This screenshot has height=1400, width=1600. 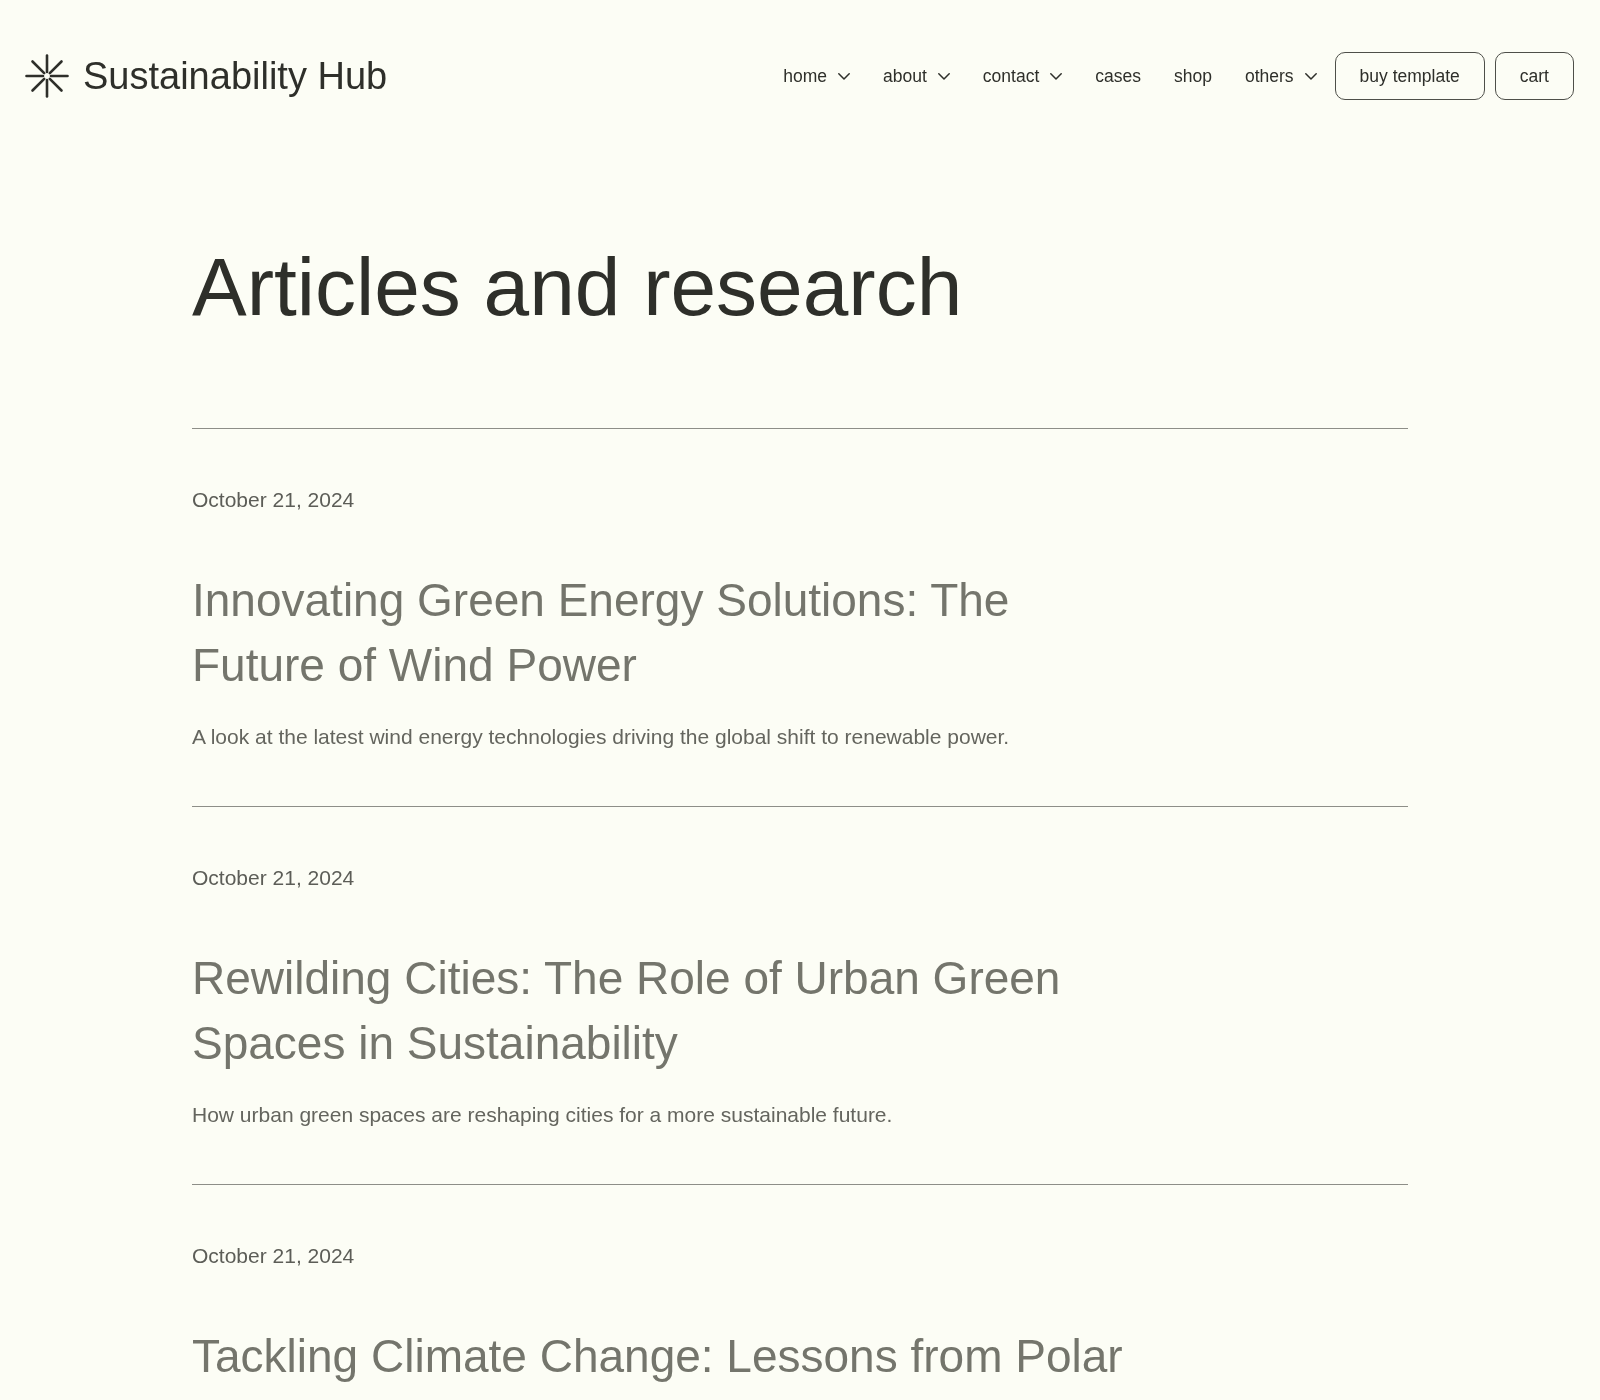 What do you see at coordinates (916, 76) in the screenshot?
I see `nav-dropdown: about` at bounding box center [916, 76].